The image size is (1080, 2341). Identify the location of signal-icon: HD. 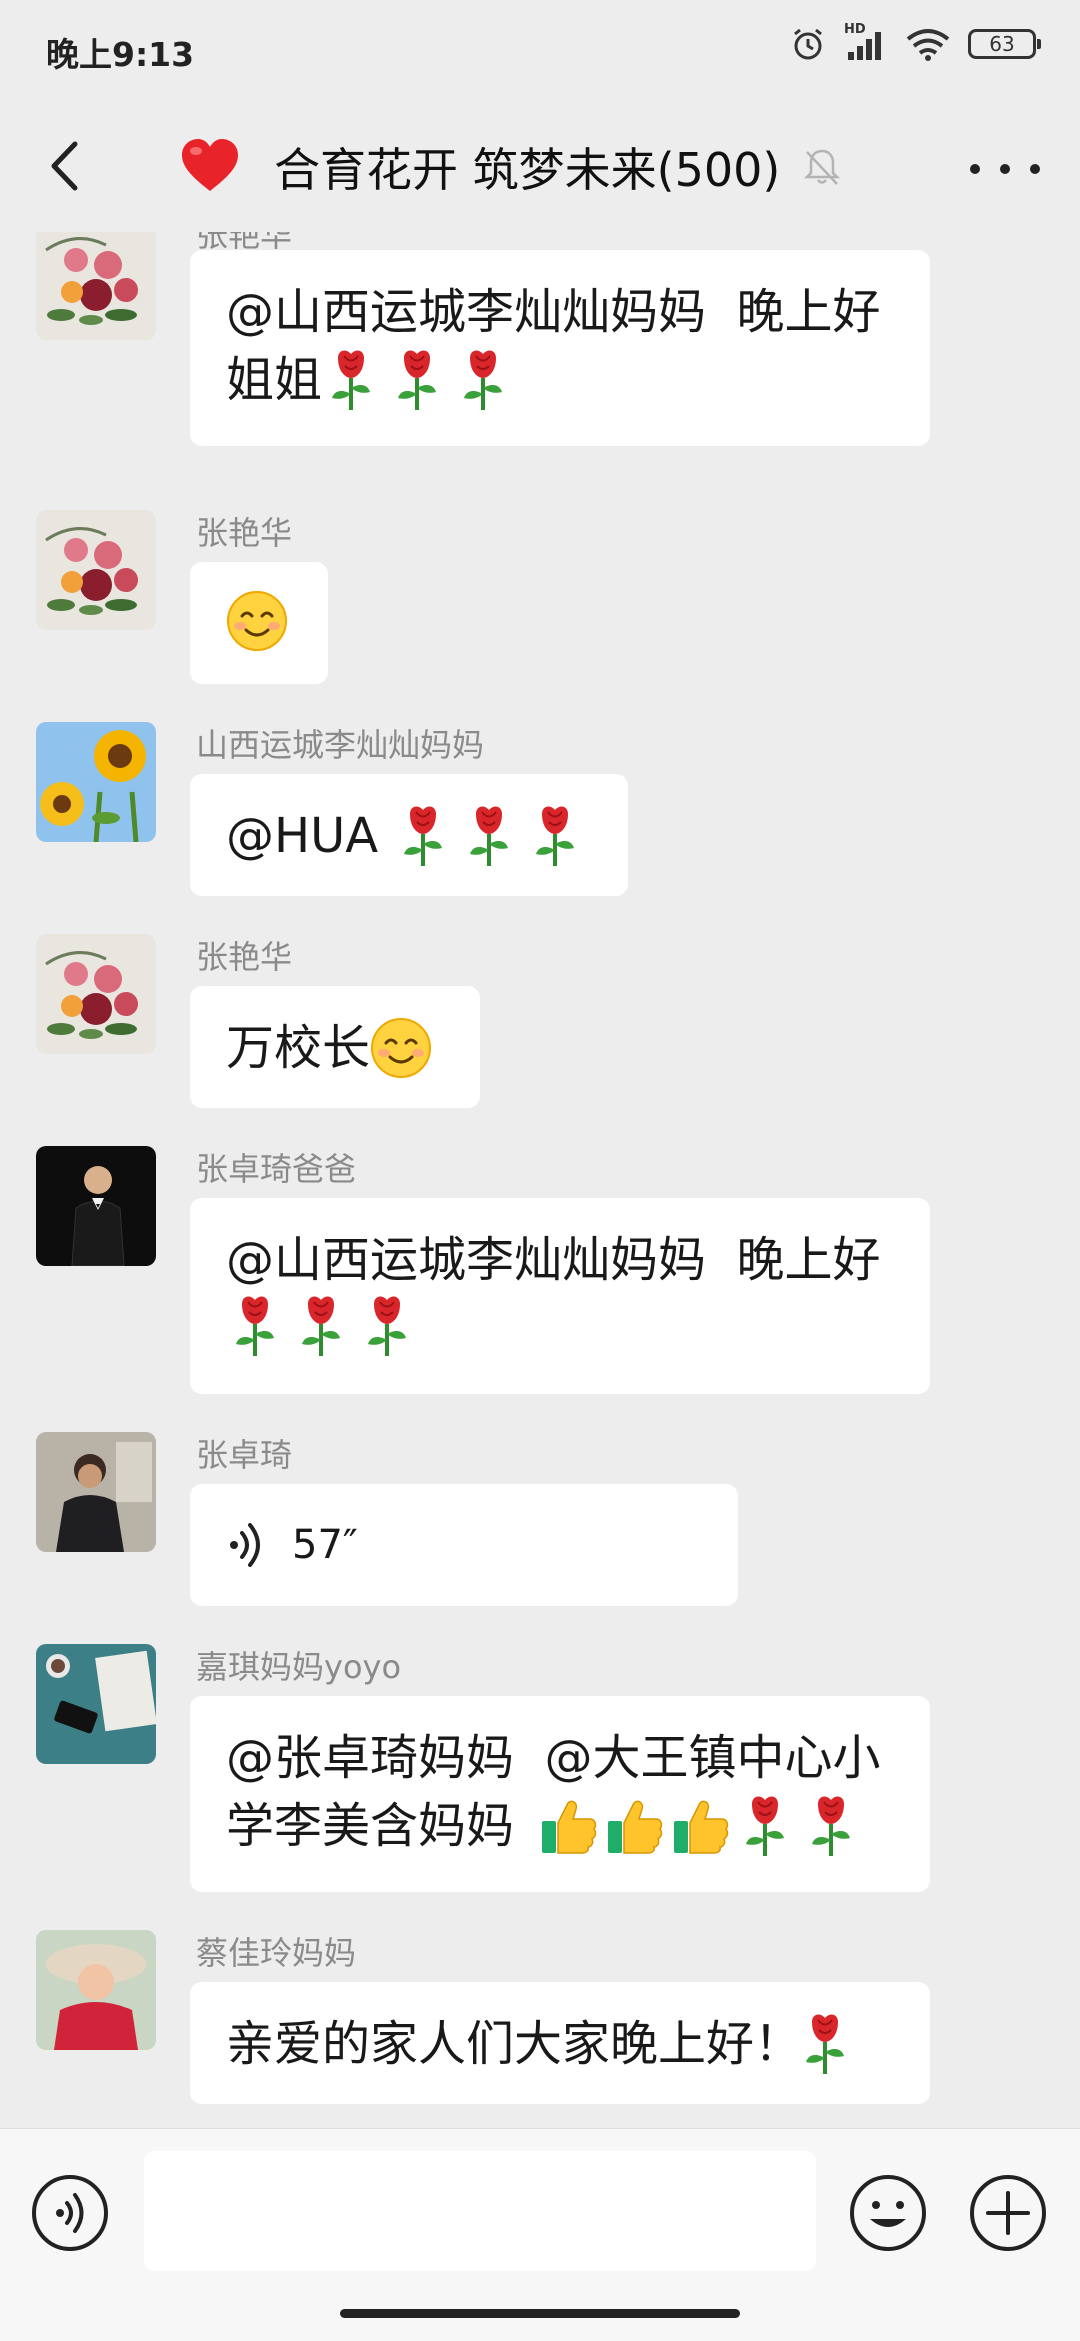
(866, 42).